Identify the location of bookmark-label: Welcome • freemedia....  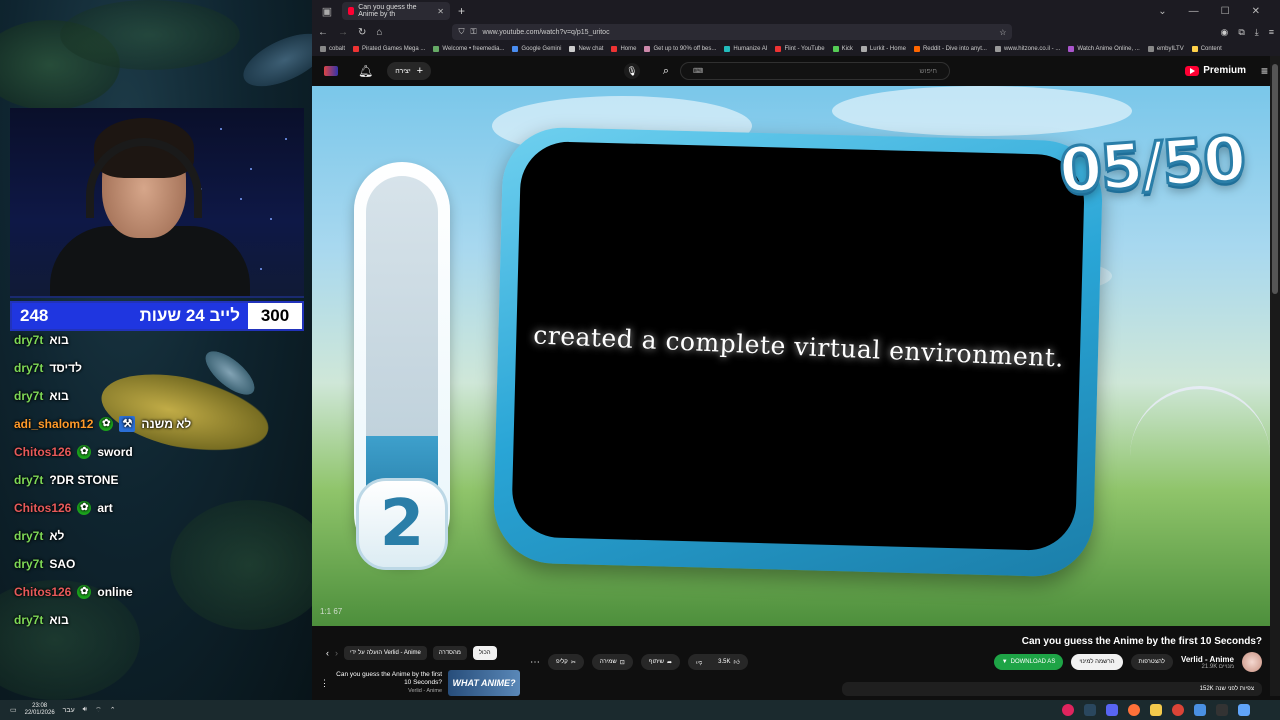
(473, 49).